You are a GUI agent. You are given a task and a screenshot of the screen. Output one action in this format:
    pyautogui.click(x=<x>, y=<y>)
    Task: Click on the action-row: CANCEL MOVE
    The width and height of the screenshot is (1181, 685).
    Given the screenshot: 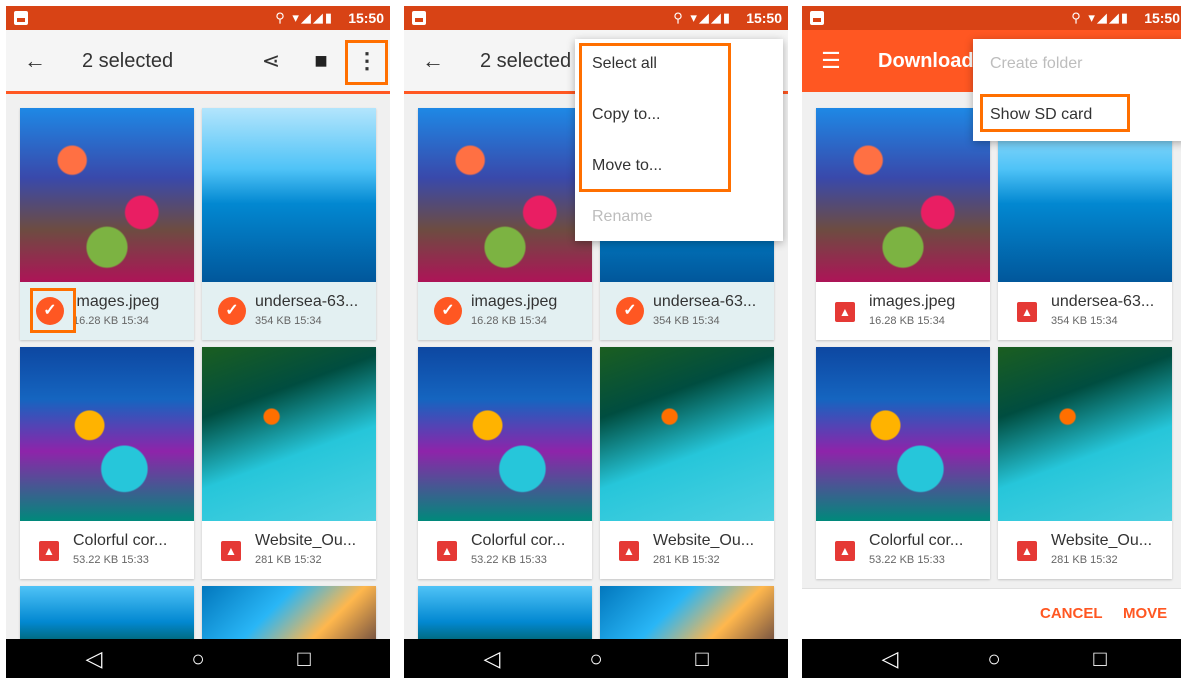 What is the action you would take?
    pyautogui.click(x=991, y=613)
    